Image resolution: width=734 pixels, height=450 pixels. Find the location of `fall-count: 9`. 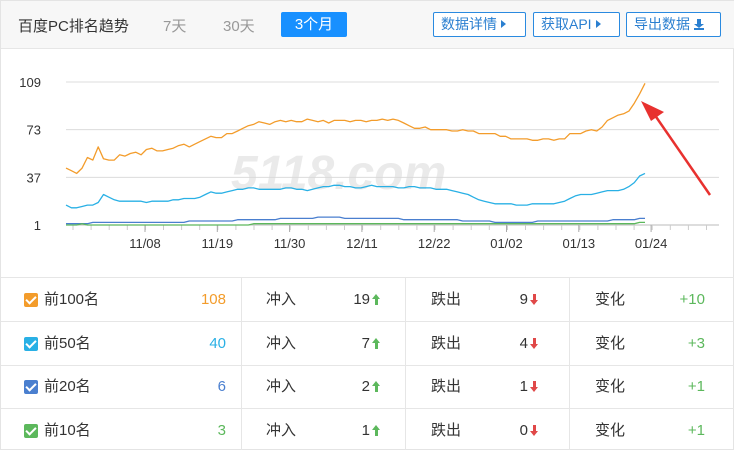

fall-count: 9 is located at coordinates (523, 299).